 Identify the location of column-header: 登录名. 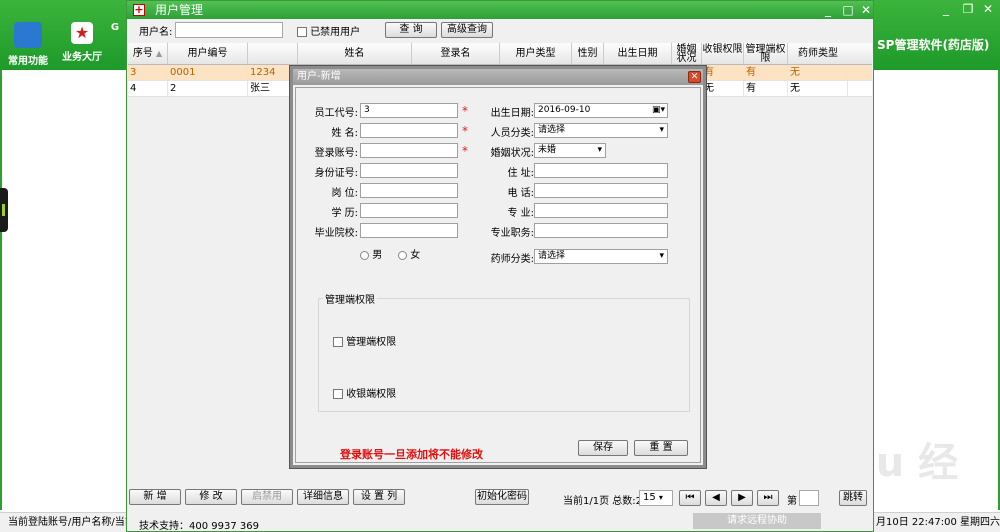
(456, 53).